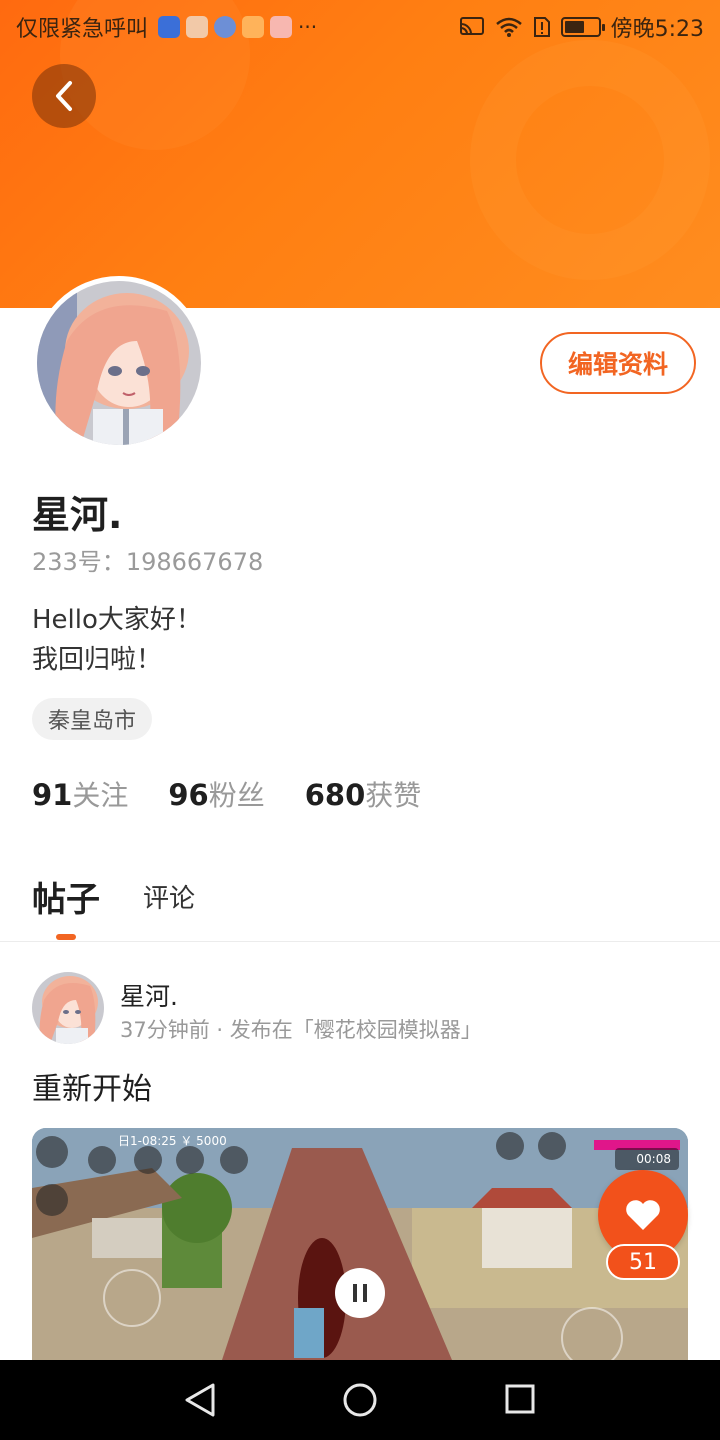  Describe the element at coordinates (169, 896) in the screenshot. I see `tab-comments: 评论` at that location.